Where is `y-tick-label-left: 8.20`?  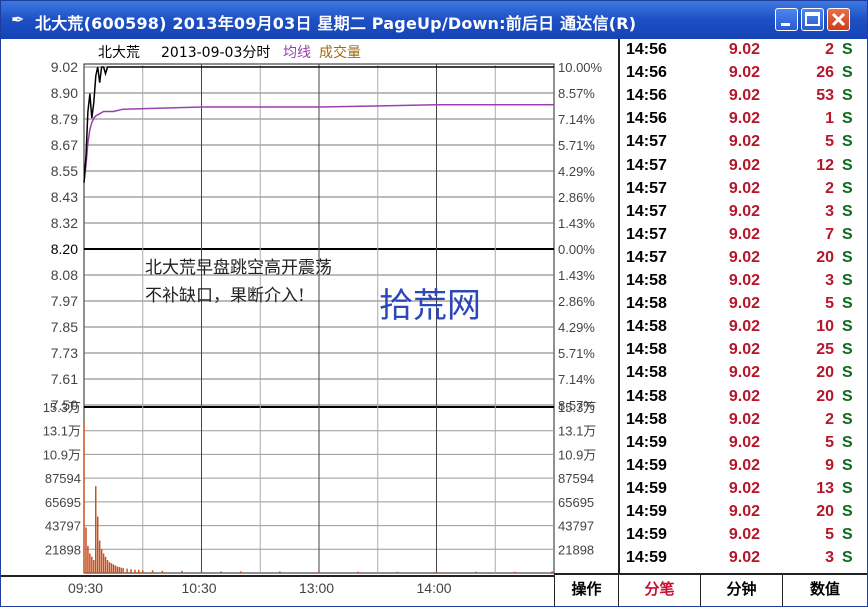
y-tick-label-left: 8.20 is located at coordinates (64, 249).